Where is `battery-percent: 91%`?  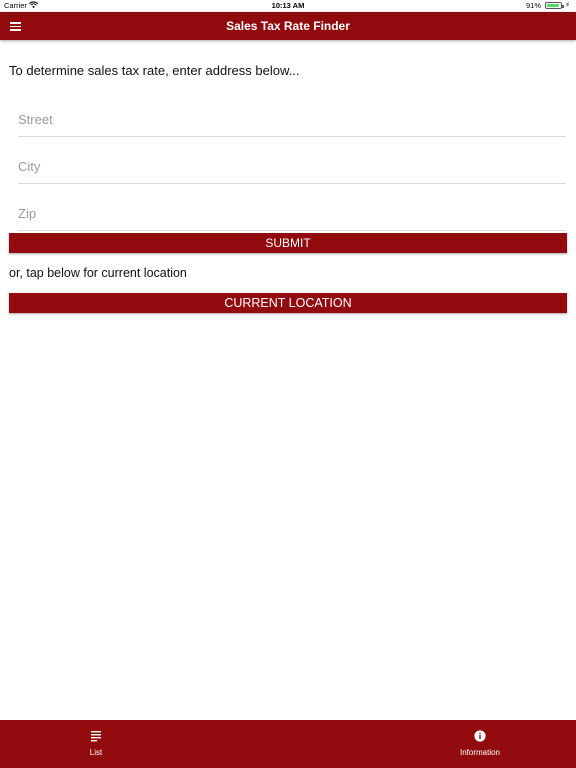 battery-percent: 91% is located at coordinates (533, 5).